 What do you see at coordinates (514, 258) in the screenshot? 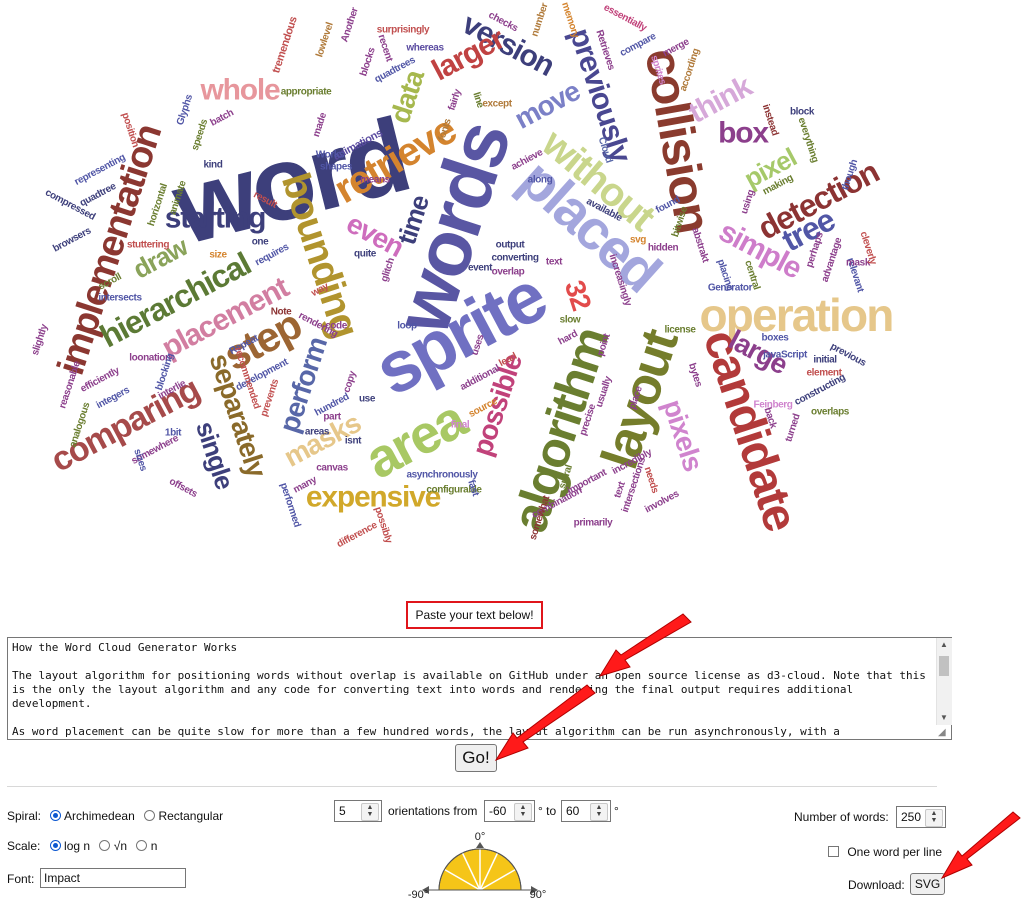
I see `cloud-word: converting` at bounding box center [514, 258].